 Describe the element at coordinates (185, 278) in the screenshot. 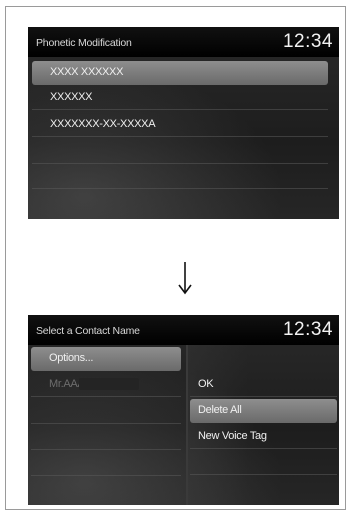

I see `down-arrow-icon` at that location.